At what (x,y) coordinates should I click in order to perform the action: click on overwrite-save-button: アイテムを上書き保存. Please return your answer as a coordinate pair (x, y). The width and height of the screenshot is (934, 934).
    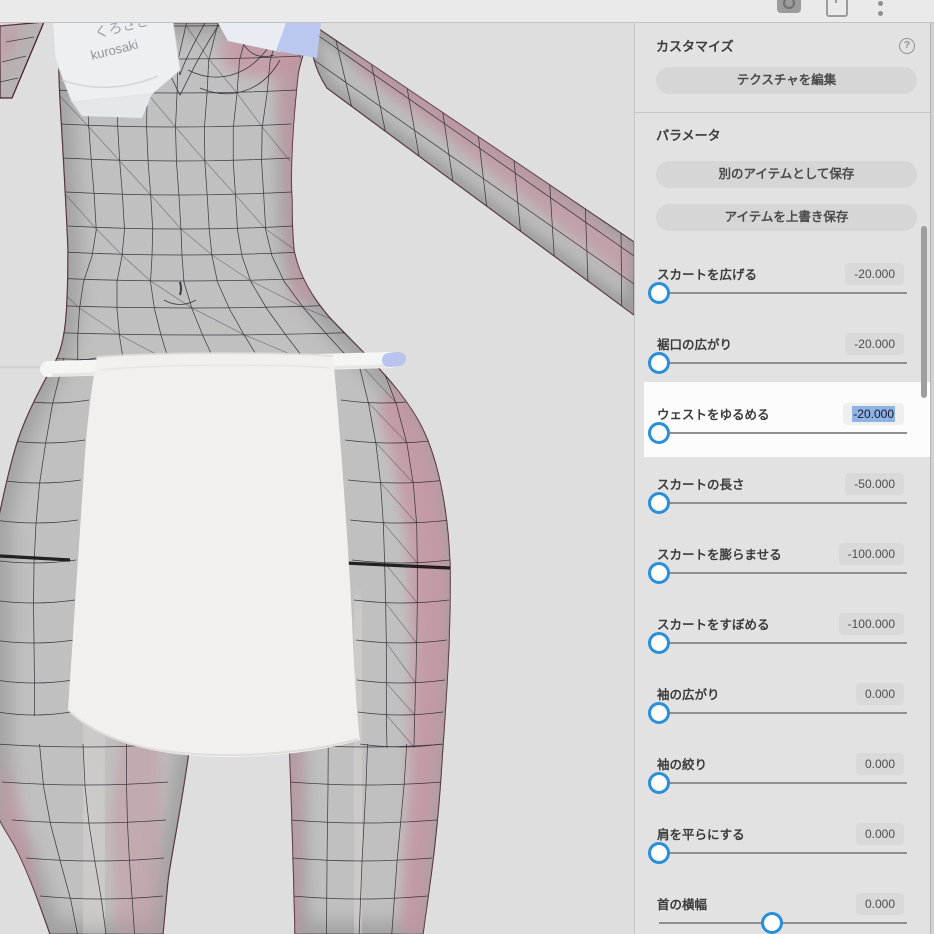
    Looking at the image, I should click on (786, 217).